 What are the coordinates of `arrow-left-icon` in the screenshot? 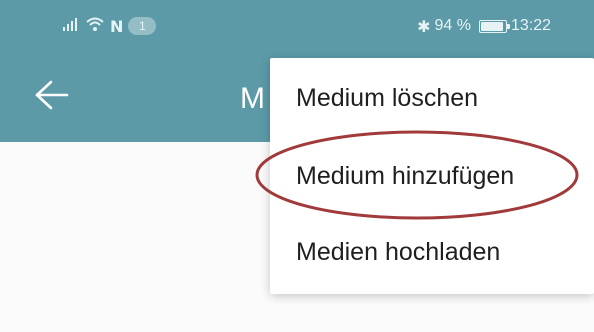 It's located at (51, 97).